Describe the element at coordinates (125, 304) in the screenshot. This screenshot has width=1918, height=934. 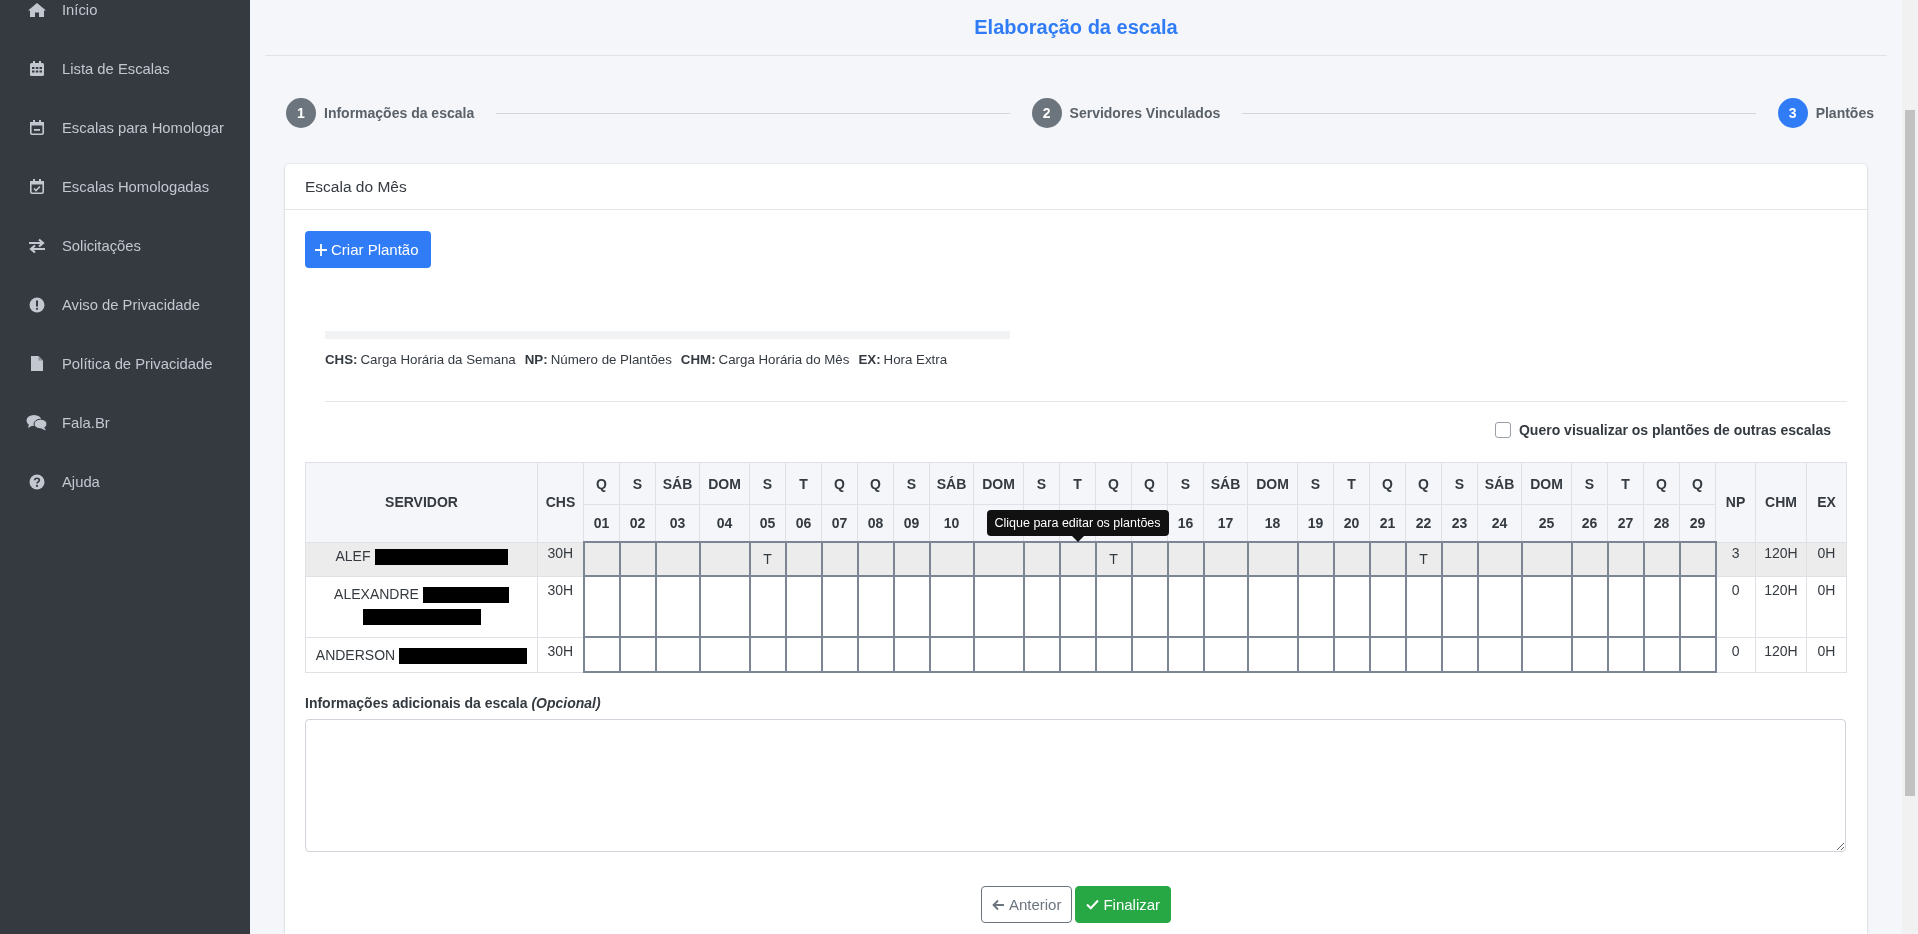
I see `sidebar-item: Aviso de Privacidade` at that location.